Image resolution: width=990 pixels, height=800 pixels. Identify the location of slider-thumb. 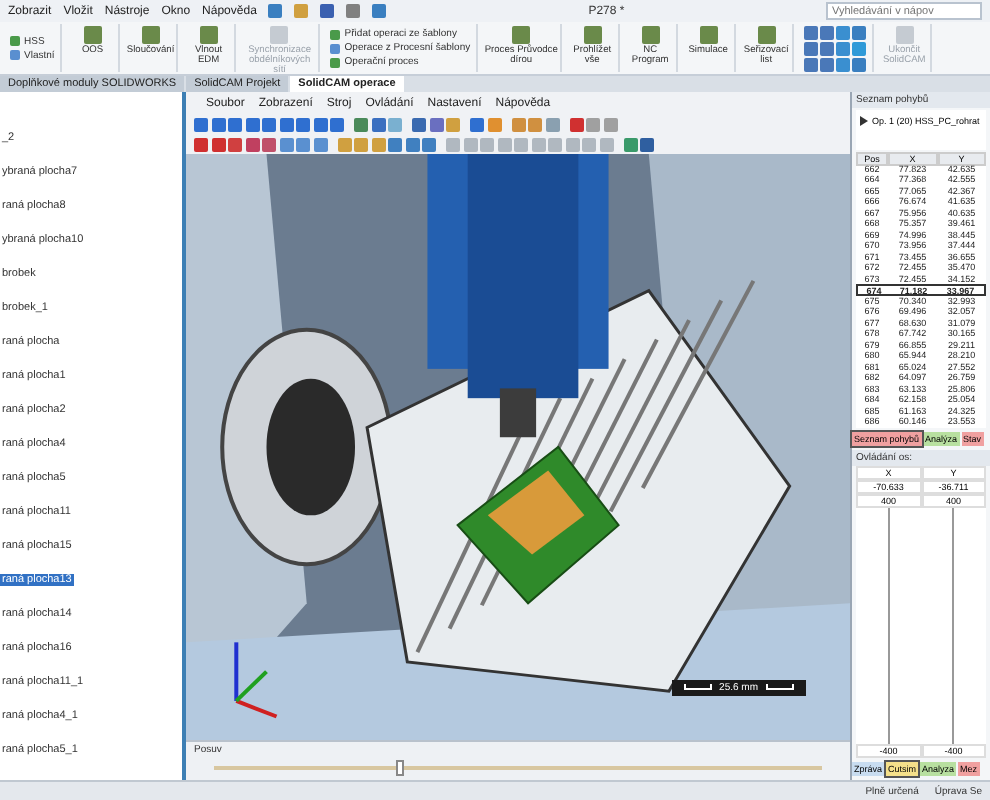
(400, 768).